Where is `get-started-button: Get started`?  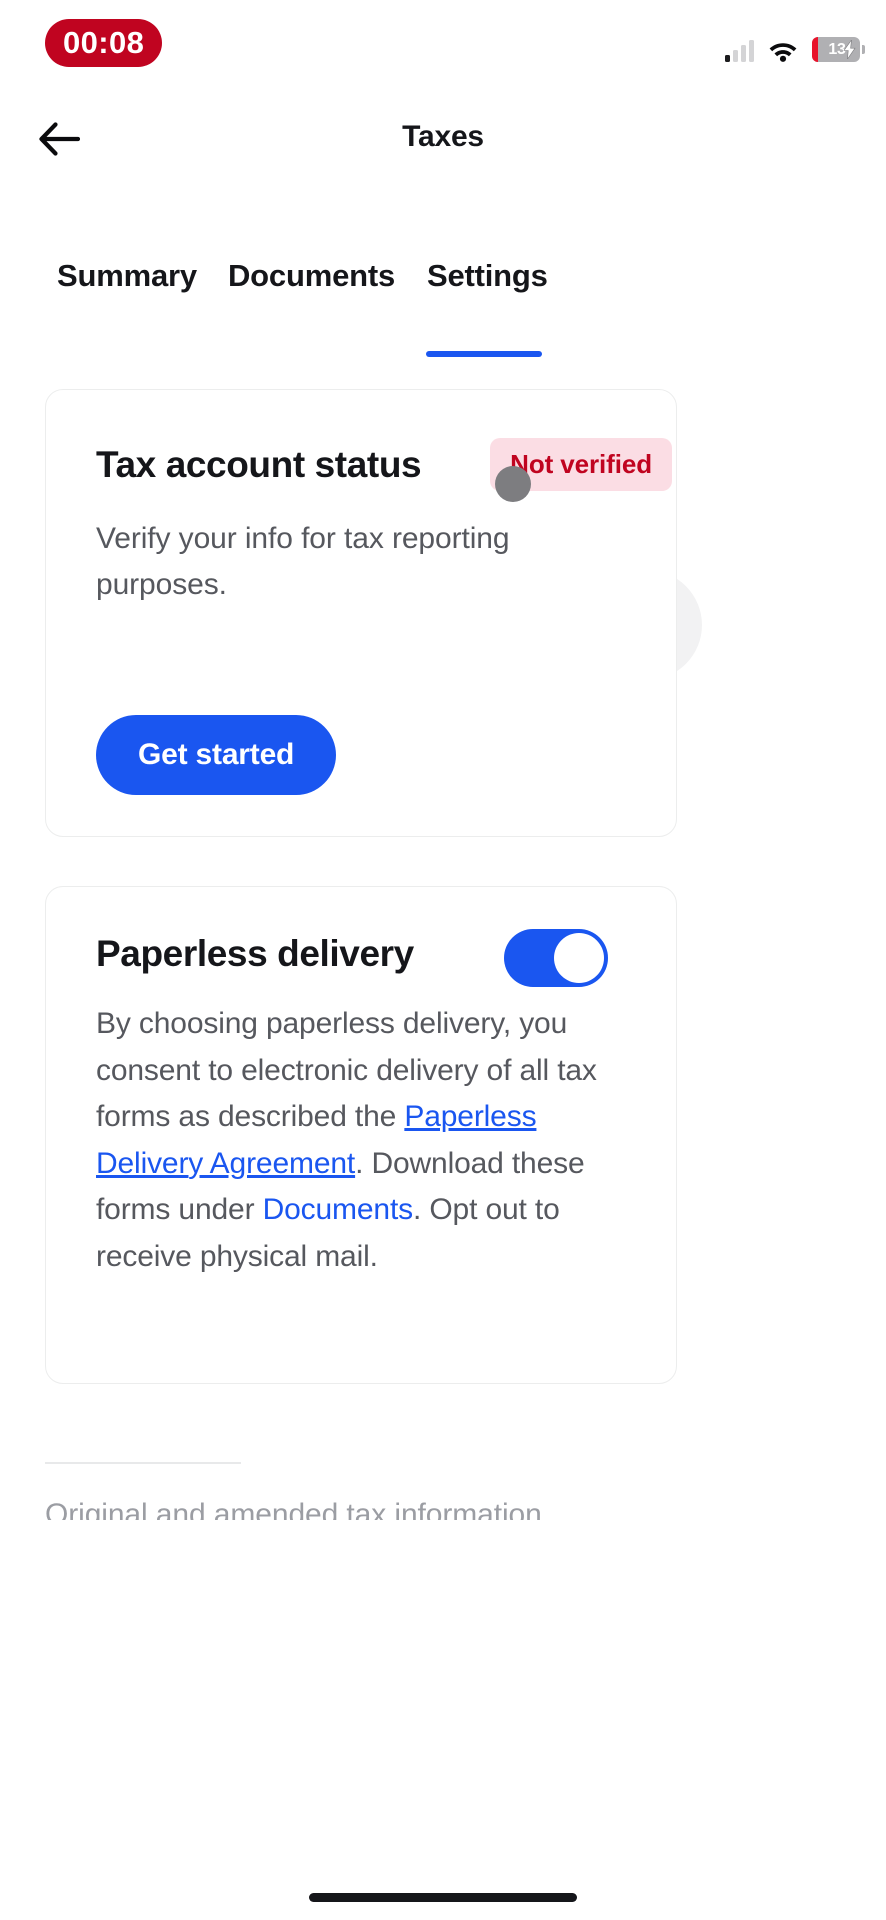 get-started-button: Get started is located at coordinates (216, 755).